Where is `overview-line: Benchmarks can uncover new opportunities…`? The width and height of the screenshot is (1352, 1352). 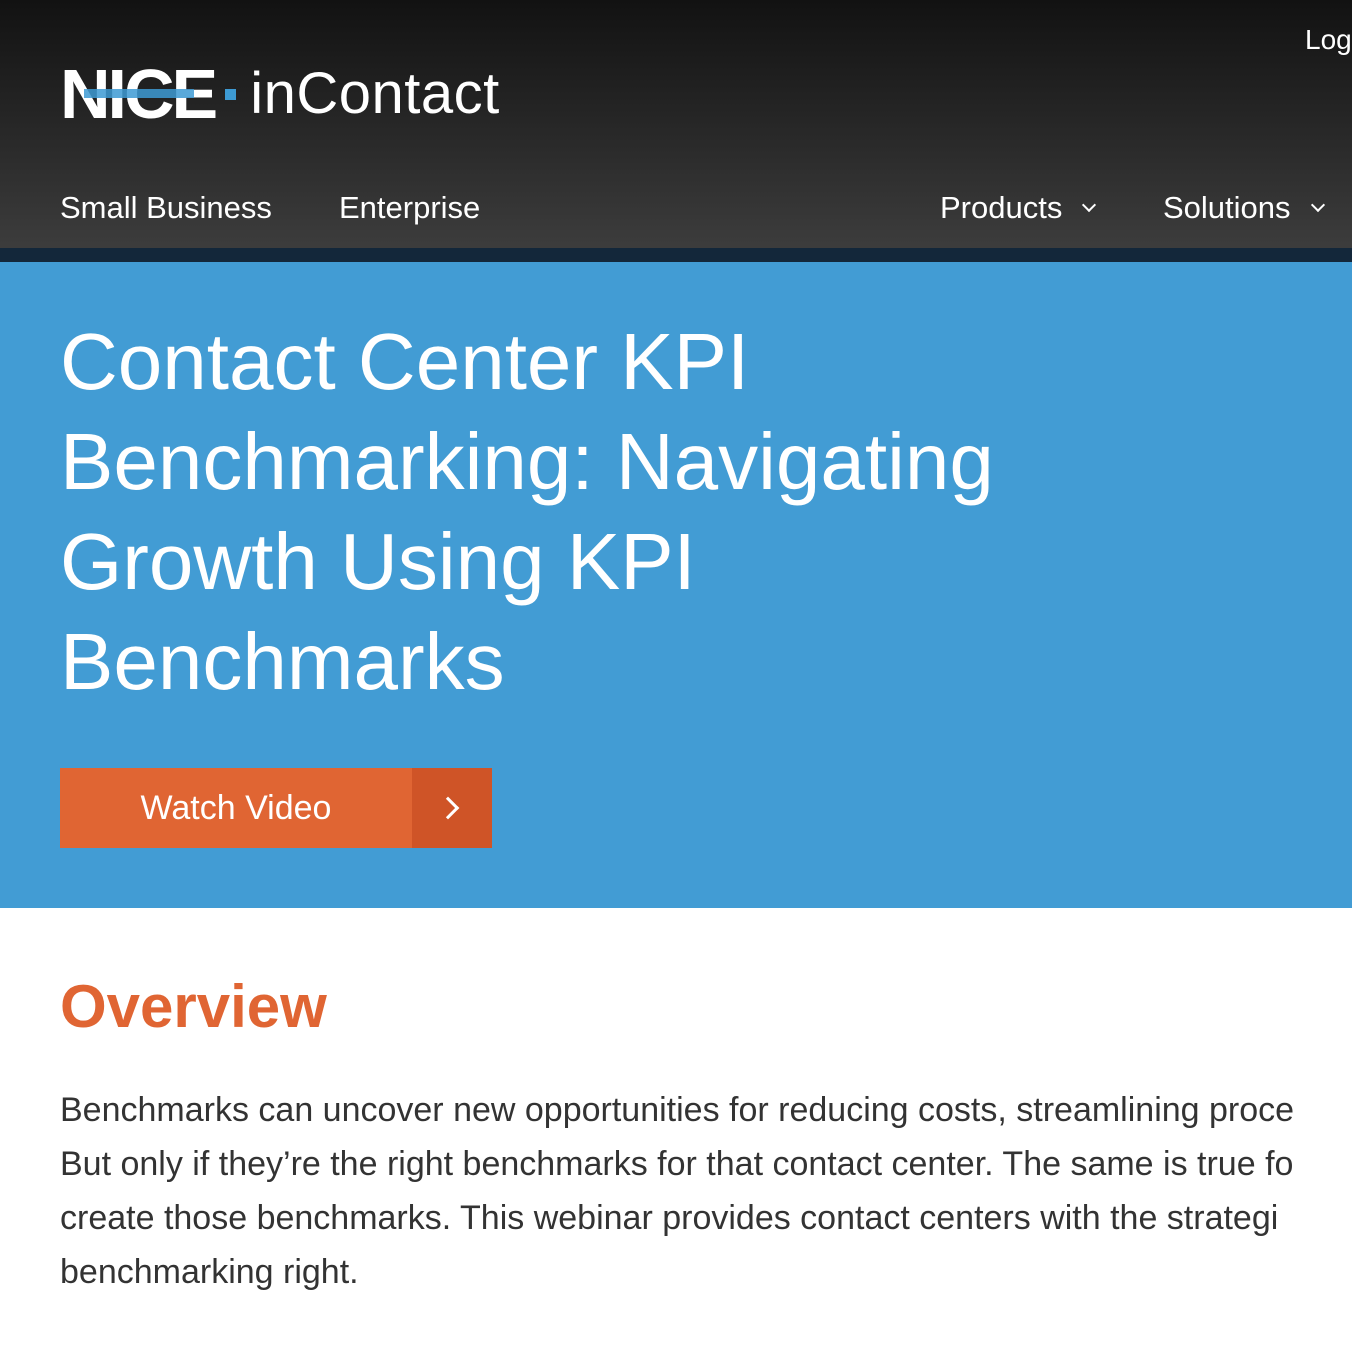 overview-line: Benchmarks can uncover new opportunities… is located at coordinates (677, 1110).